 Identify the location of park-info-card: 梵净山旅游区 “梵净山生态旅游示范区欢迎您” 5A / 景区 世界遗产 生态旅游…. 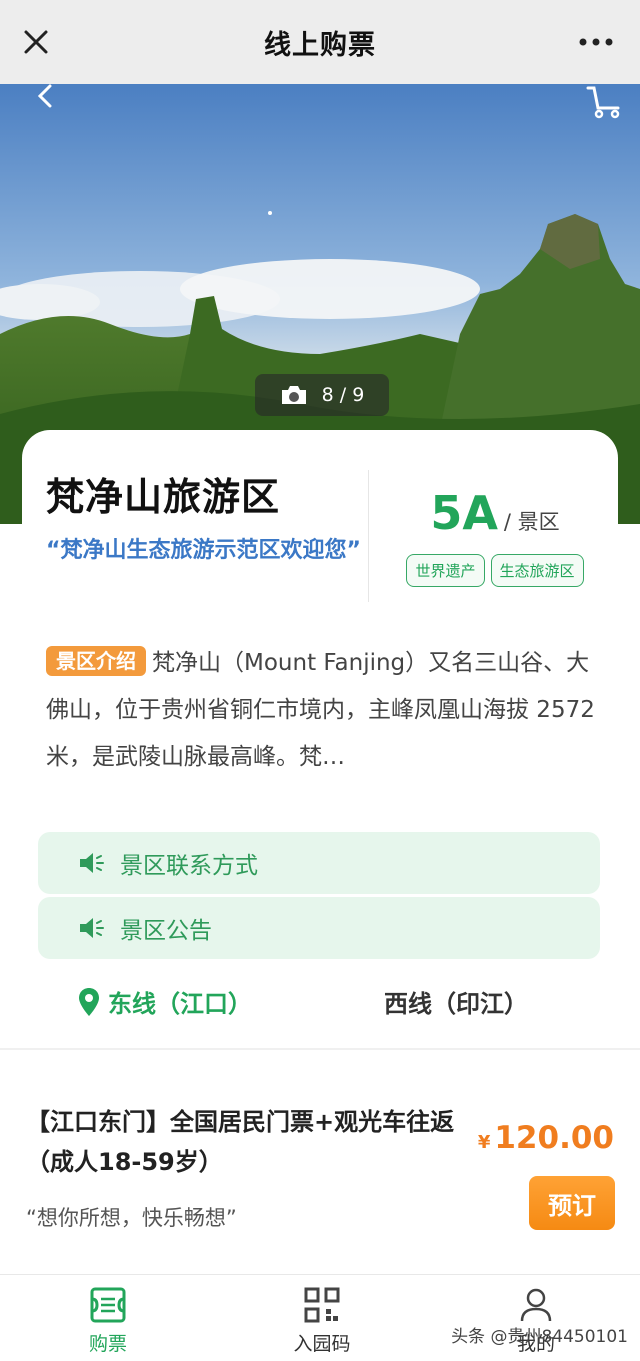
(320, 520).